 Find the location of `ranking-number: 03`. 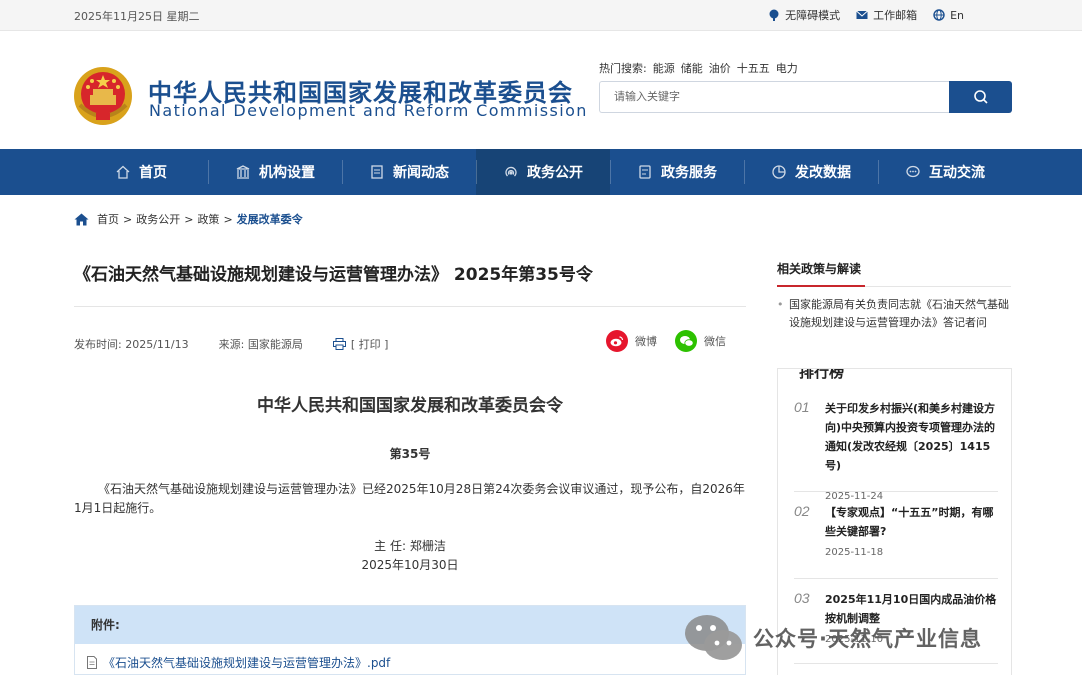

ranking-number: 03 is located at coordinates (802, 598).